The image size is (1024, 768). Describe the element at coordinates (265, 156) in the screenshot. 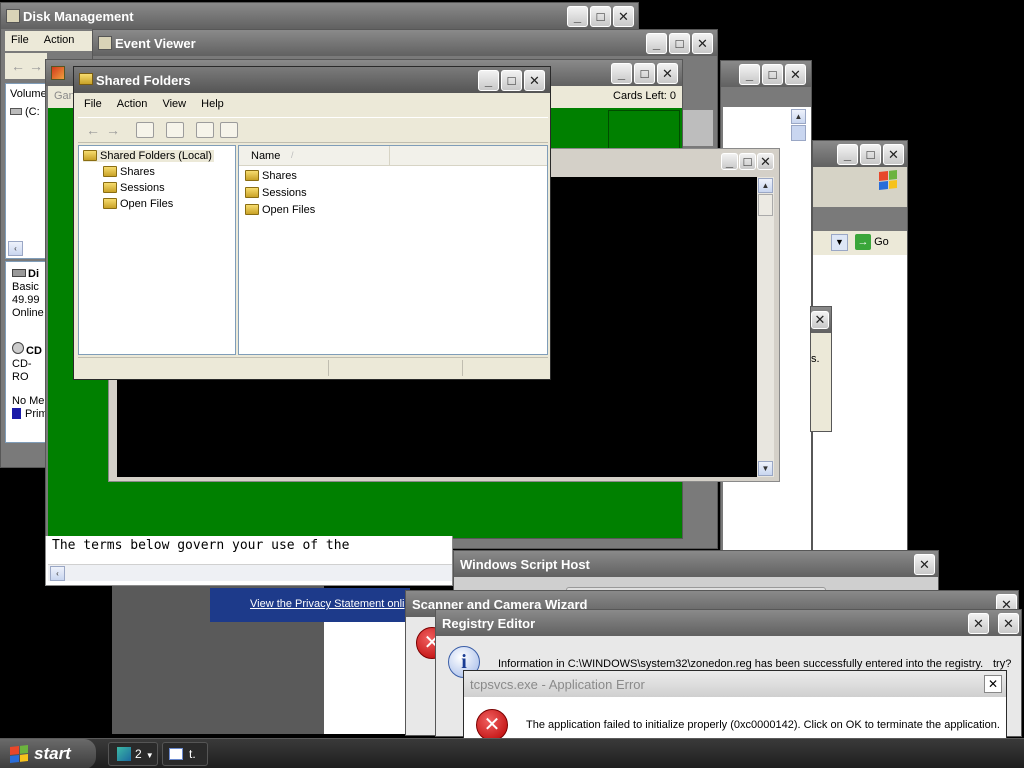

I see `name-column-header: Name` at that location.